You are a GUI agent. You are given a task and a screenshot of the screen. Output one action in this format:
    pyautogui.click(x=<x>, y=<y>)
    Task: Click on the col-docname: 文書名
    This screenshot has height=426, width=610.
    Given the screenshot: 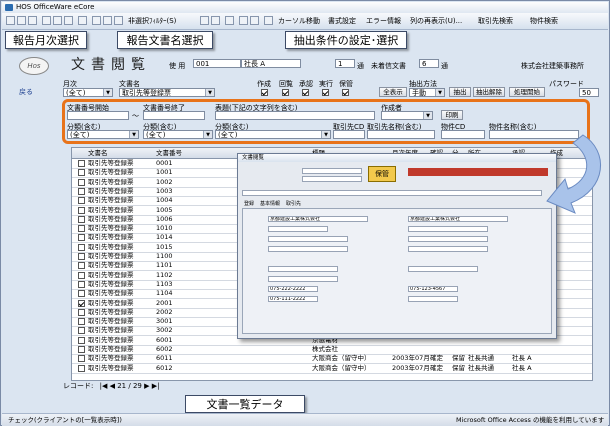 What is the action you would take?
    pyautogui.click(x=98, y=153)
    